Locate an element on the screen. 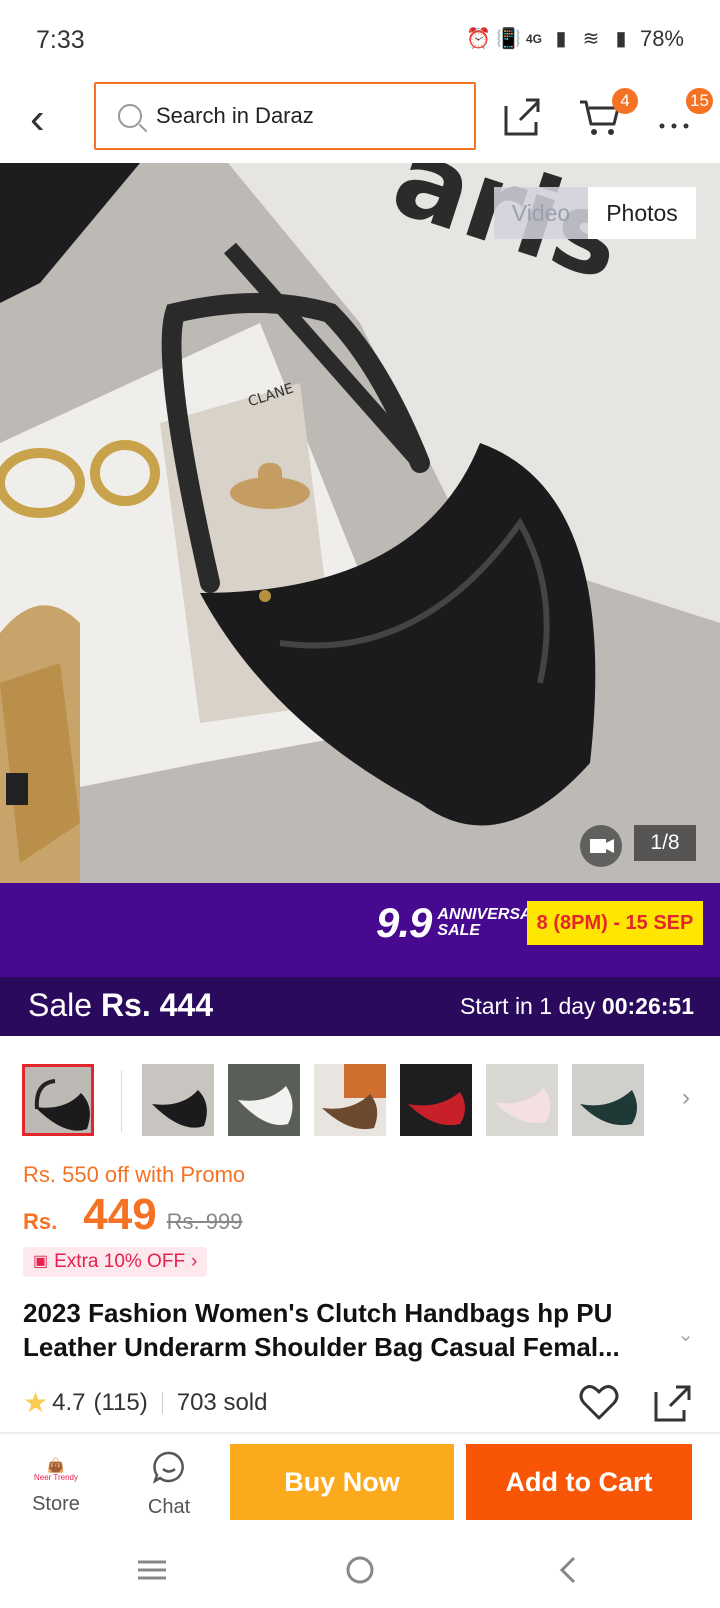 This screenshot has height=1608, width=720. network-type: 4G is located at coordinates (533, 39).